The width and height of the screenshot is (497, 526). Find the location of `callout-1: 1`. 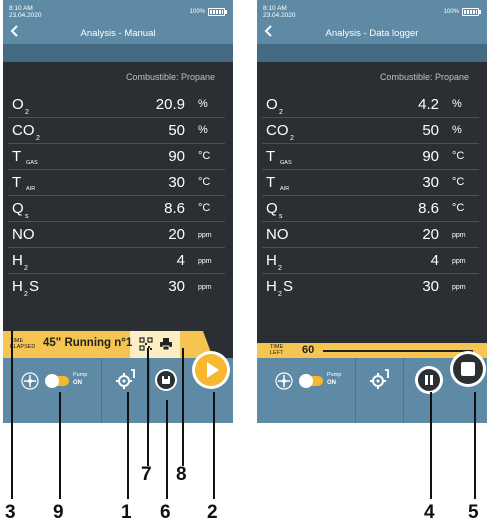

callout-1: 1 is located at coordinates (126, 512).